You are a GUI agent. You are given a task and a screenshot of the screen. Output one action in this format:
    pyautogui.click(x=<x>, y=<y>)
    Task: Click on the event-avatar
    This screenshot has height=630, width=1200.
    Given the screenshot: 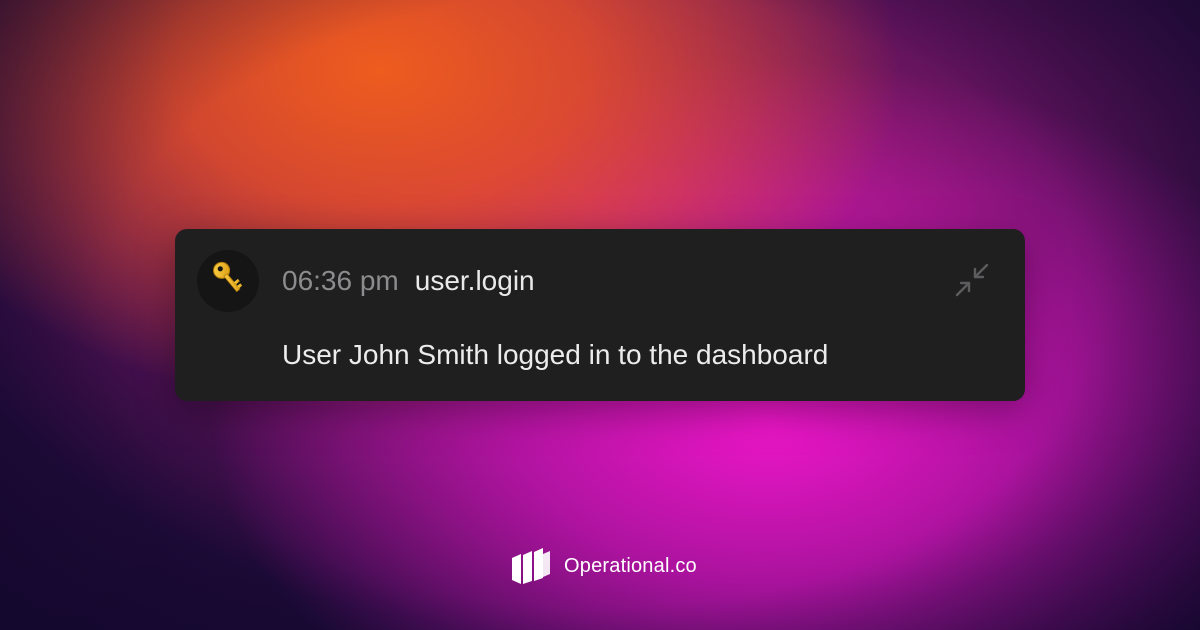 What is the action you would take?
    pyautogui.click(x=228, y=281)
    